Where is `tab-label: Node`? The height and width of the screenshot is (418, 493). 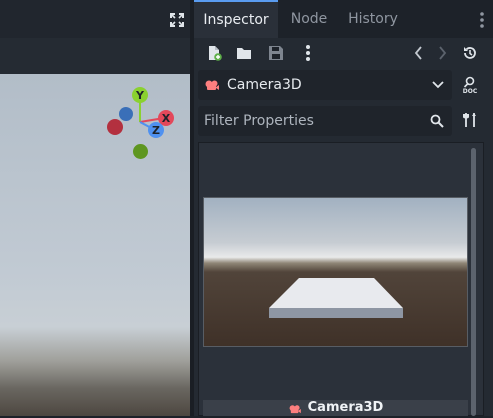
tab-label: Node is located at coordinates (309, 19).